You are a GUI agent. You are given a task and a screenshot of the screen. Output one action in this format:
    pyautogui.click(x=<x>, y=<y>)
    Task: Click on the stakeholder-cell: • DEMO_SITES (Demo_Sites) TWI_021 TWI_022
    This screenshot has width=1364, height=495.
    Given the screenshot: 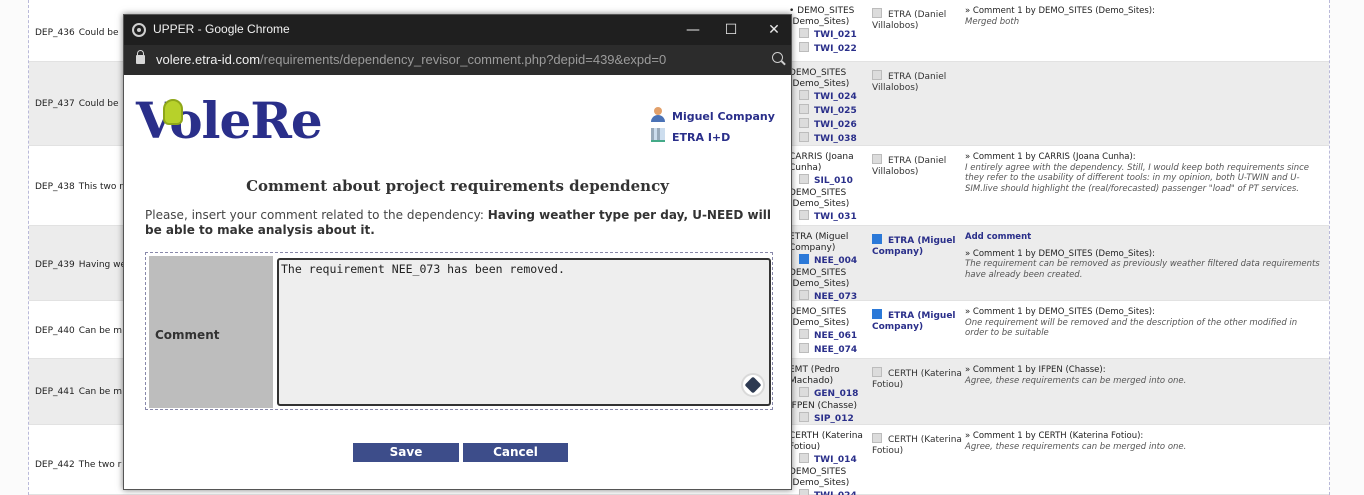 What is the action you would take?
    pyautogui.click(x=829, y=34)
    